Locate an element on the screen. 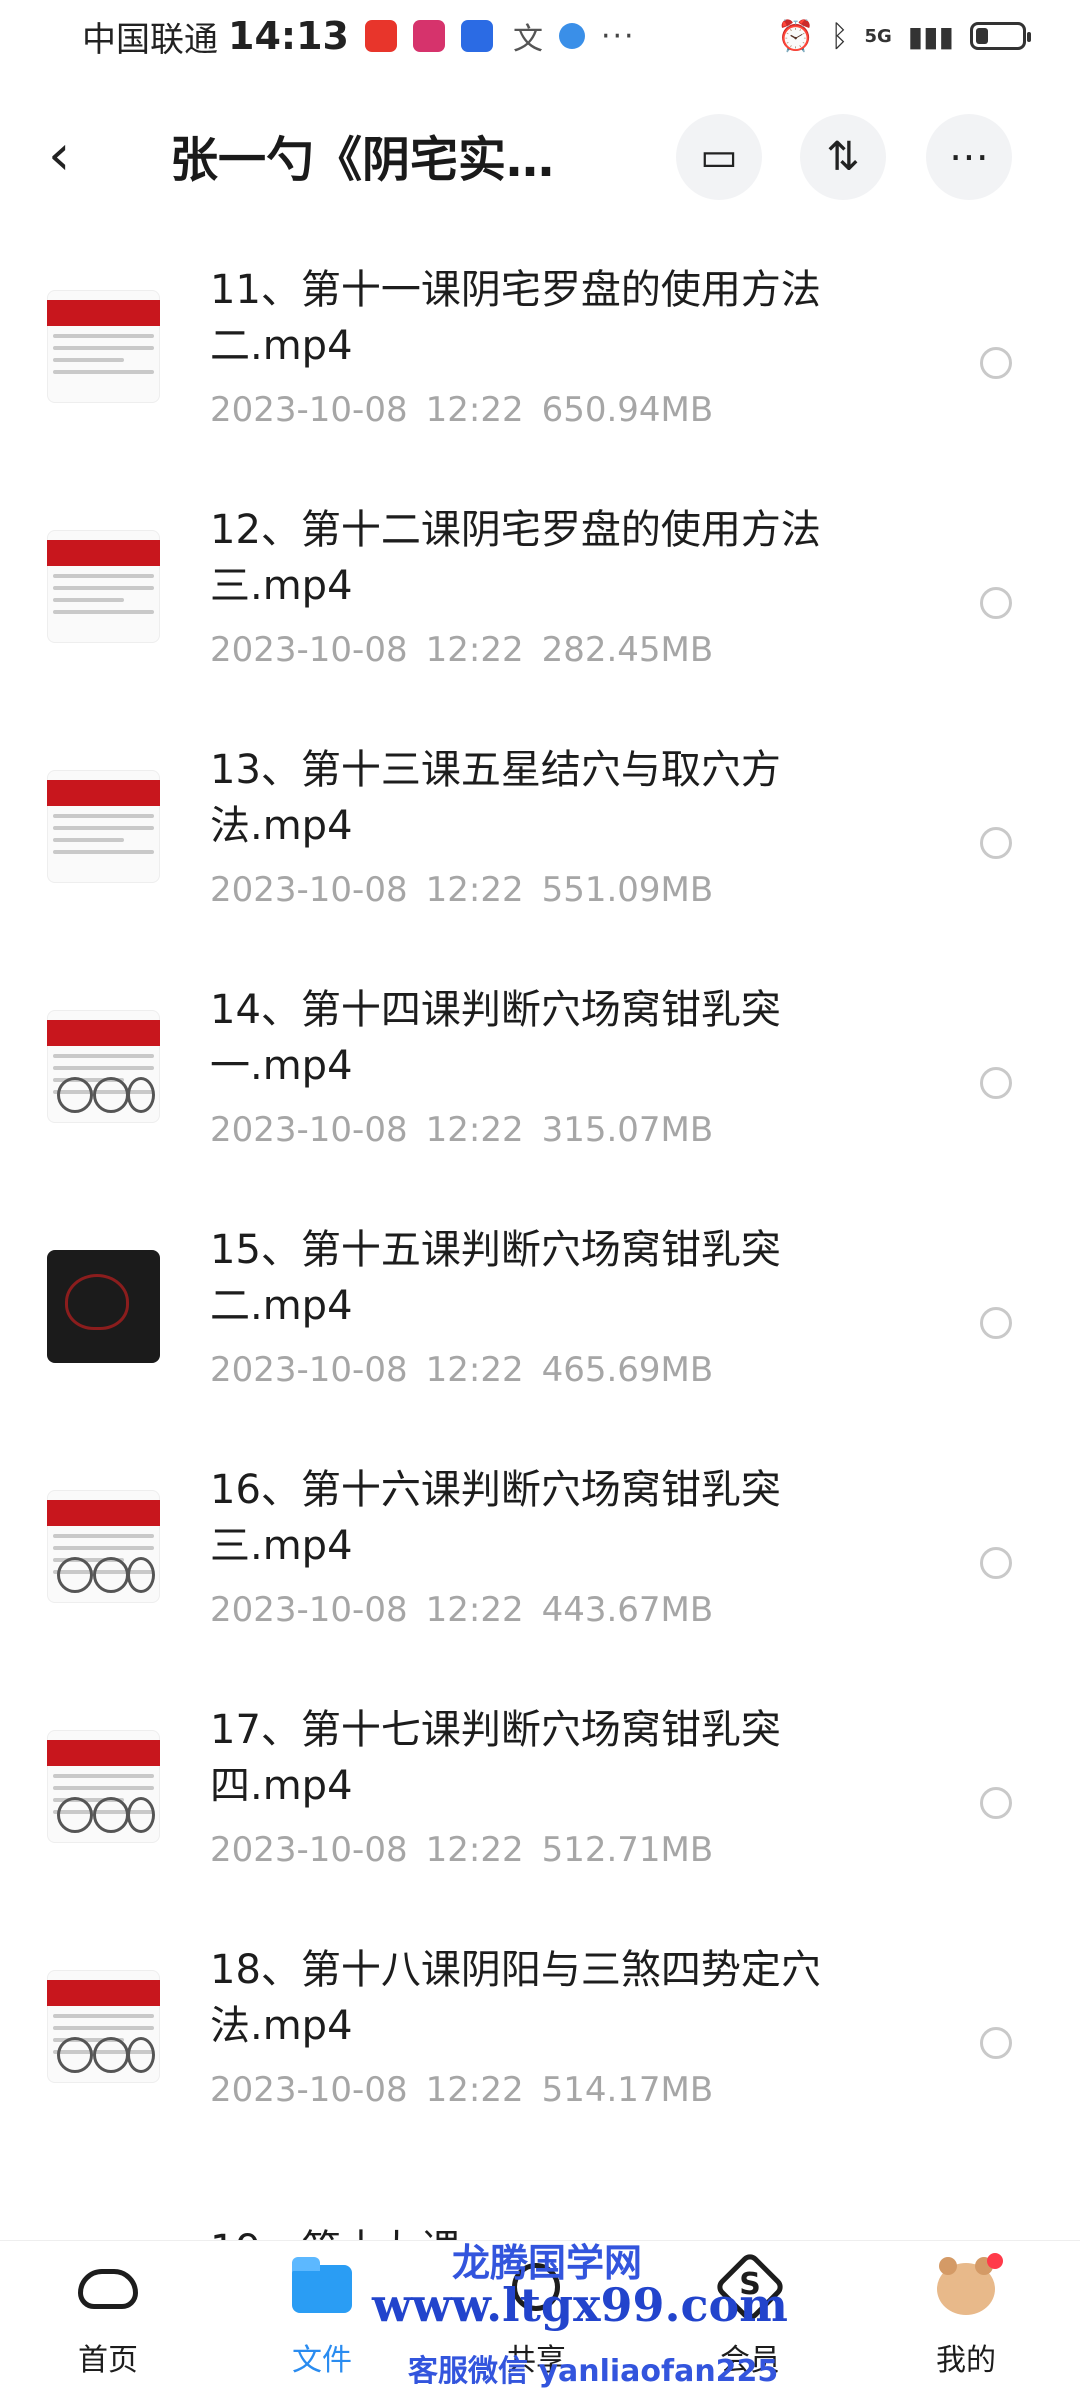 Image resolution: width=1080 pixels, height=2401 pixels. file-size: 512.71MB is located at coordinates (627, 1850).